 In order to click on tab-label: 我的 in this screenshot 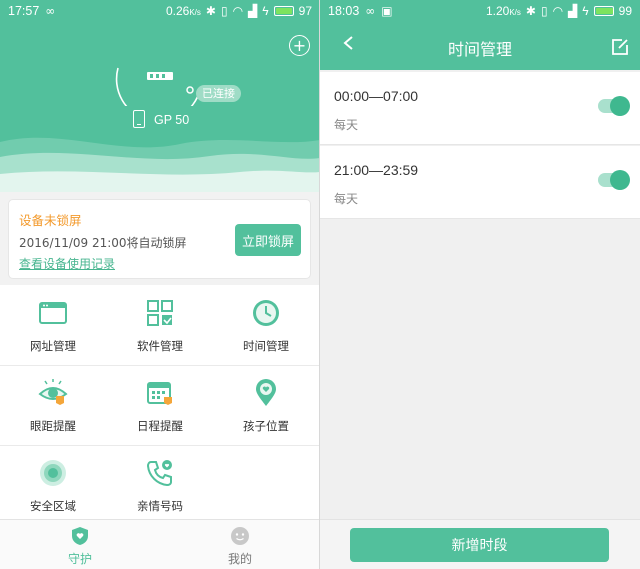, I will do `click(239, 559)`.